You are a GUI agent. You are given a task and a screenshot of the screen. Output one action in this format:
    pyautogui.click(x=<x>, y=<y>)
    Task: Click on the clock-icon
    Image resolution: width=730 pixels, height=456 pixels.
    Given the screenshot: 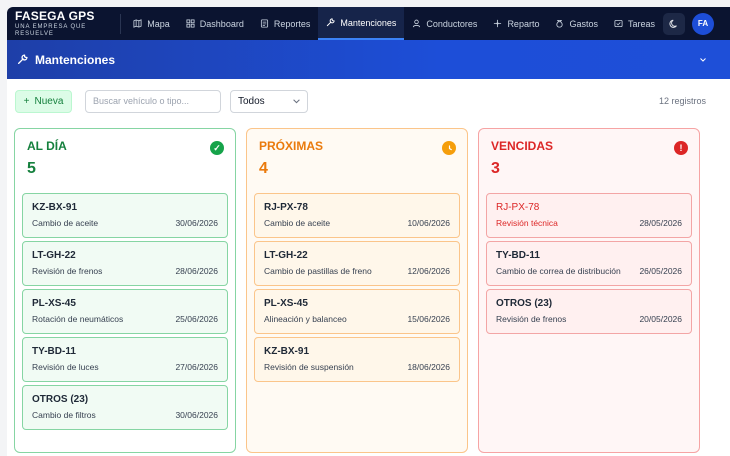 What is the action you would take?
    pyautogui.click(x=449, y=148)
    